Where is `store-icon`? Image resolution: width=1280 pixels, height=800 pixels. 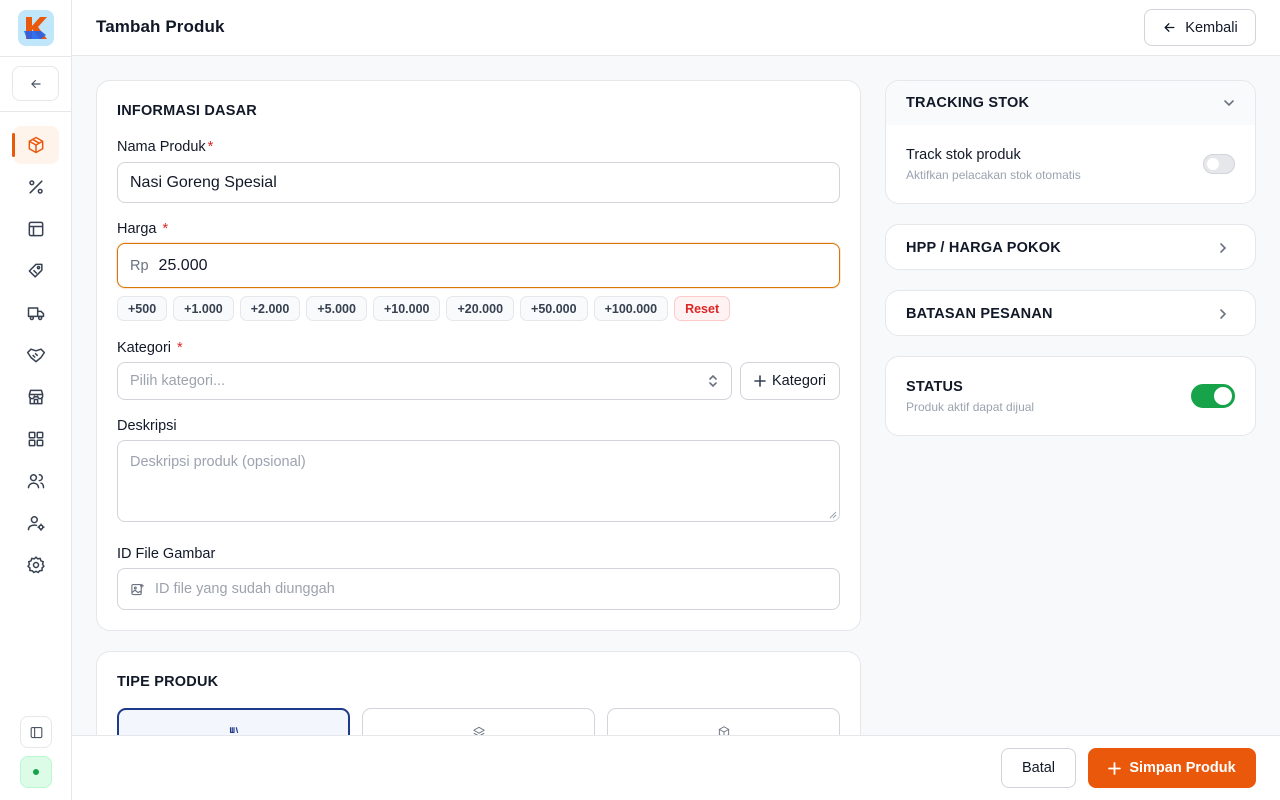 store-icon is located at coordinates (36, 397).